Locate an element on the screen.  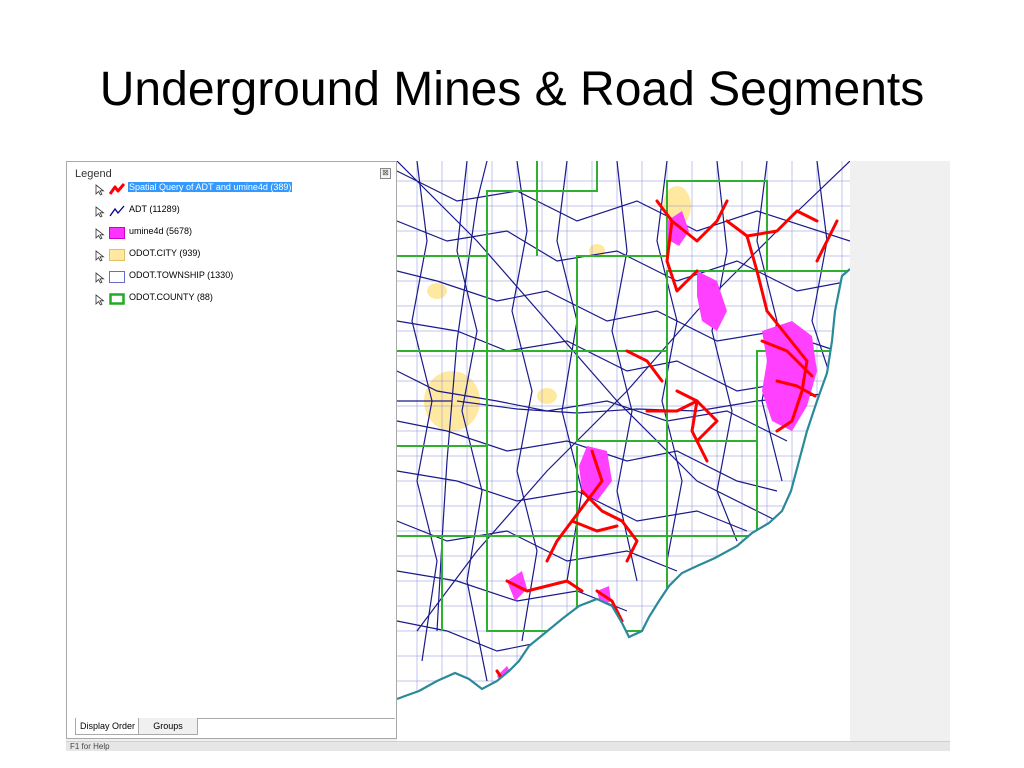
legend-tabs: Display Order Groups is located at coordinates (235, 727).